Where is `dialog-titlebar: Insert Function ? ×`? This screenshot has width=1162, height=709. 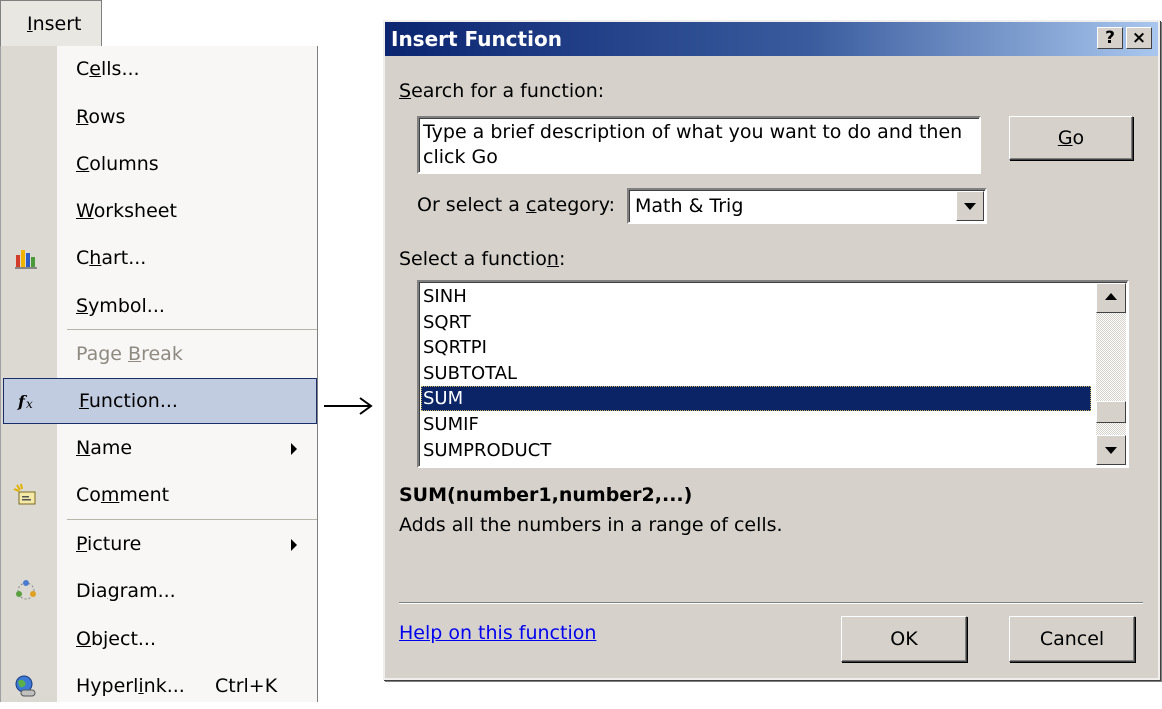 dialog-titlebar: Insert Function ? × is located at coordinates (771, 39).